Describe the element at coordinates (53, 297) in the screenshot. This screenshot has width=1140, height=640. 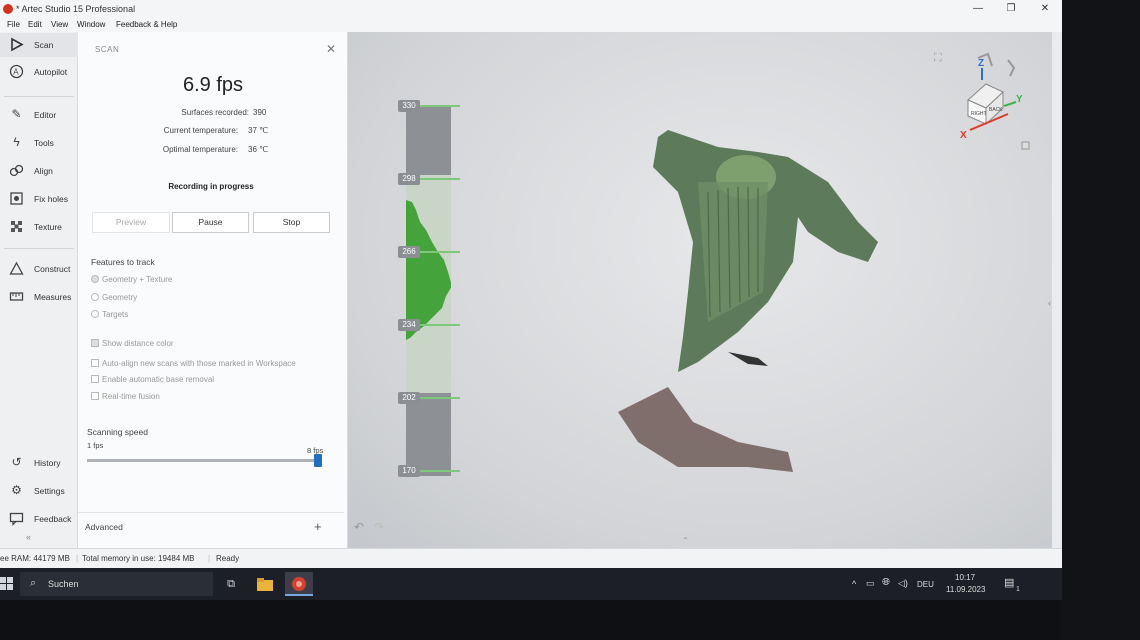
I see `sidebar-item-label: Measures` at that location.